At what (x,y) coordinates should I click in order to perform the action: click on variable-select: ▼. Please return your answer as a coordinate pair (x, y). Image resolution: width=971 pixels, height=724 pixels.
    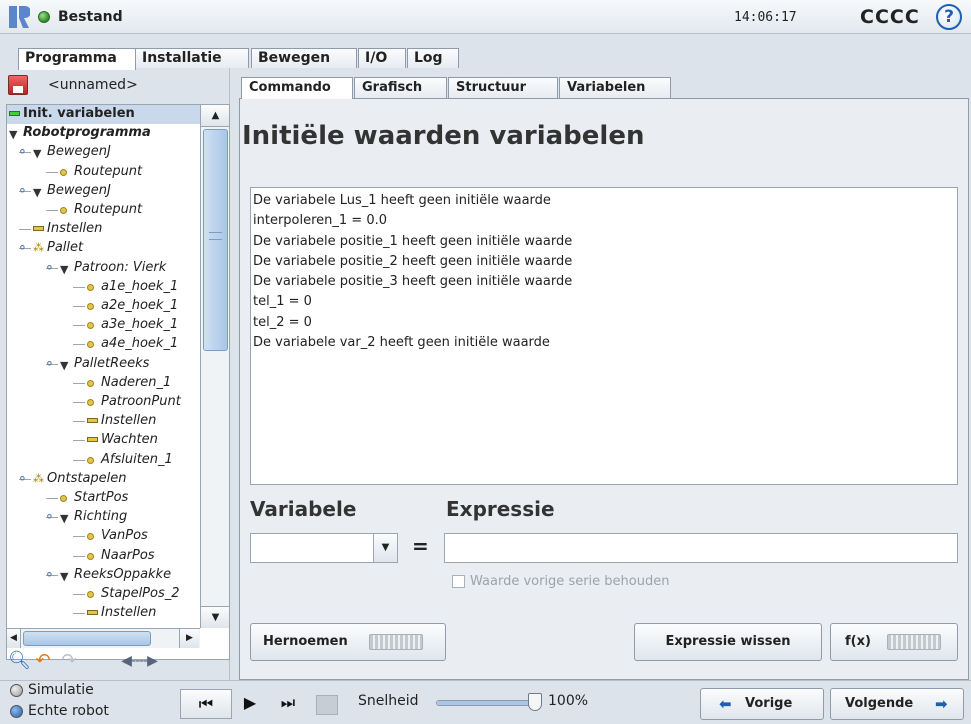
    Looking at the image, I should click on (324, 548).